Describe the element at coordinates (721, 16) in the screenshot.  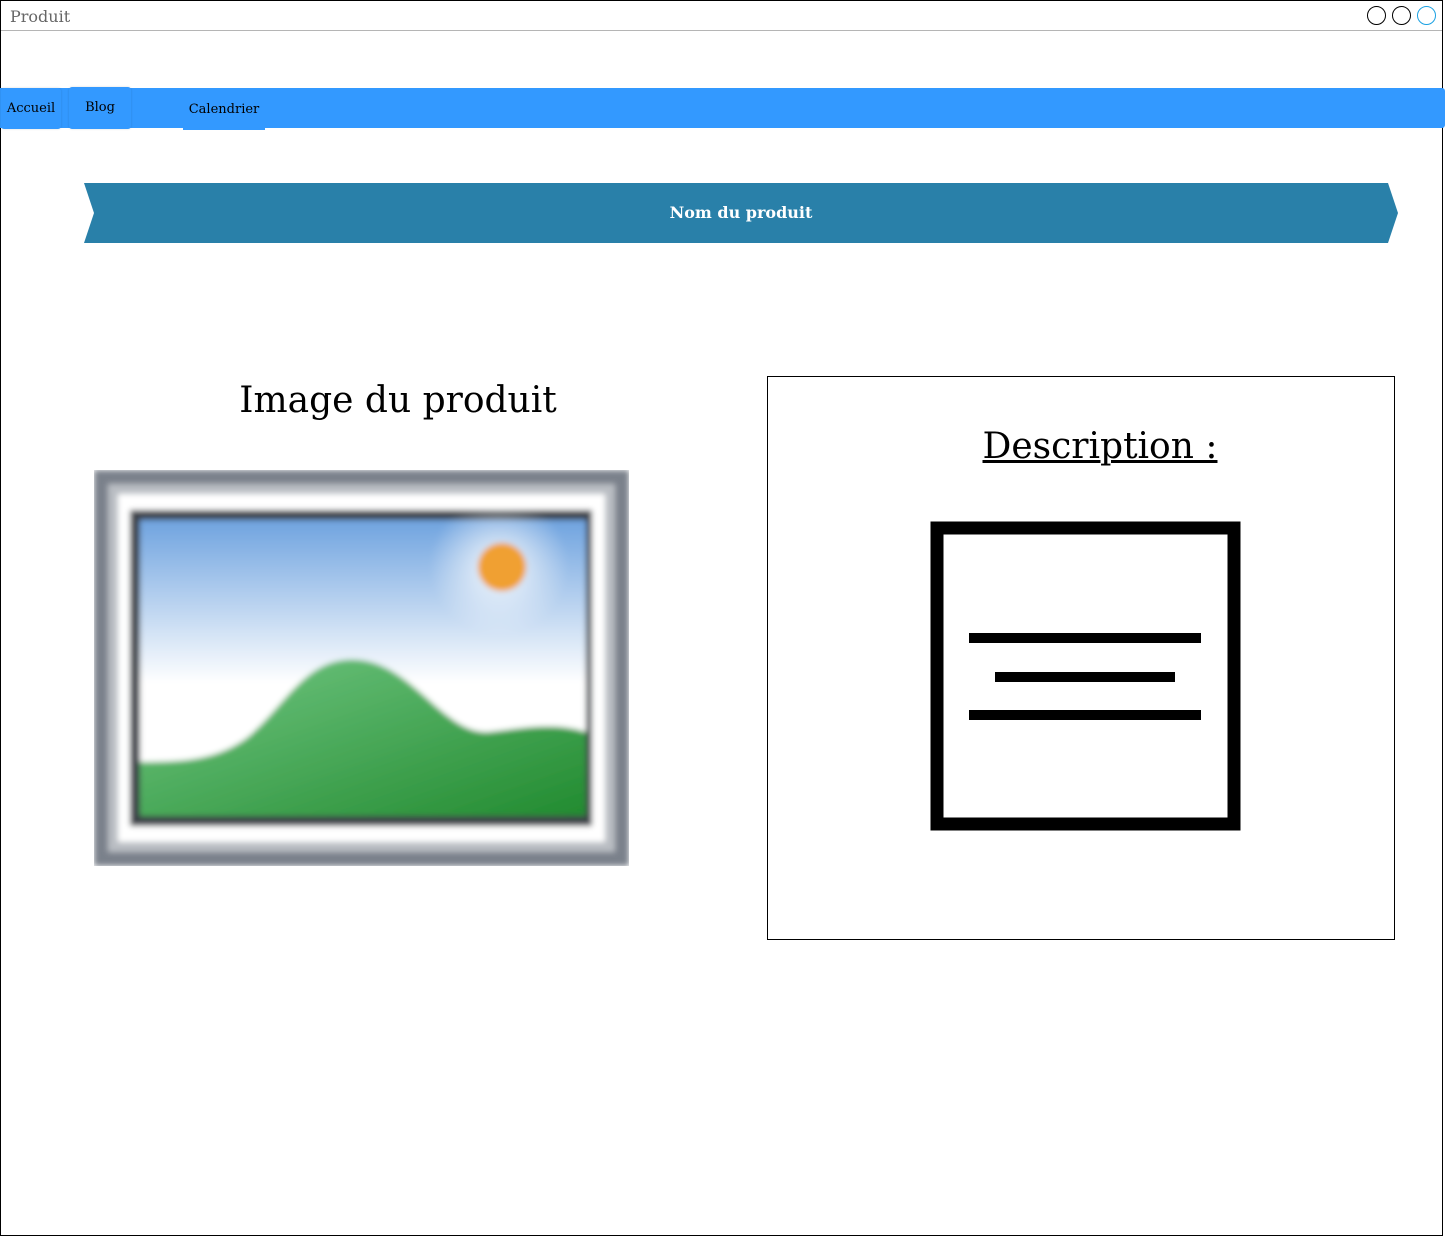
I see `title-bar: Produit` at that location.